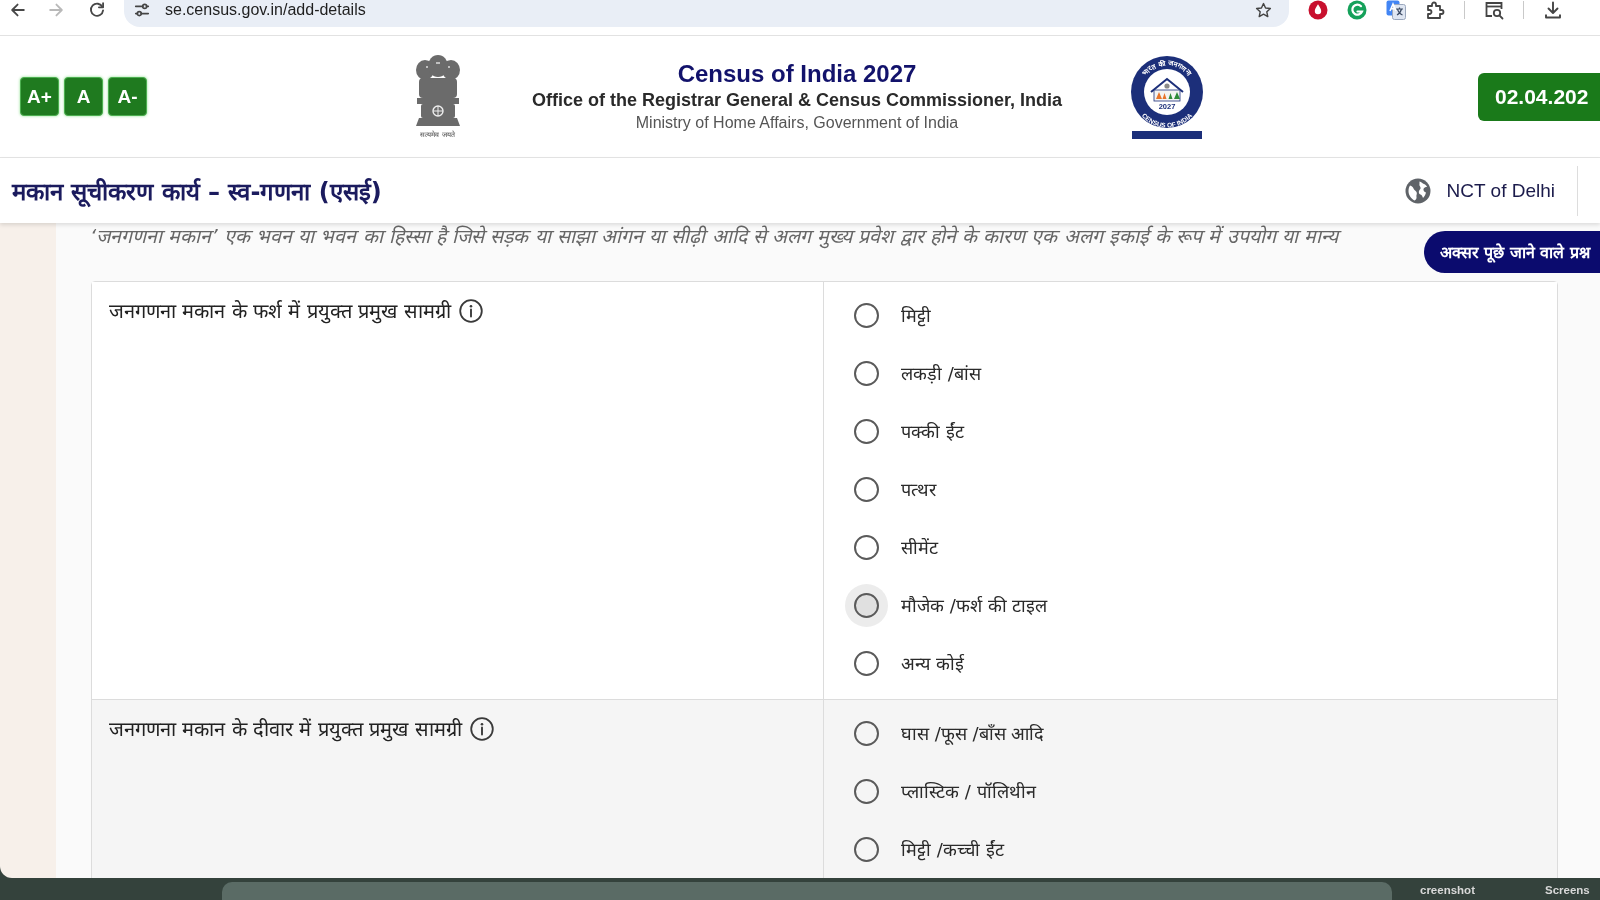 The image size is (1600, 900). What do you see at coordinates (142, 10) in the screenshot?
I see `sliders-icon` at bounding box center [142, 10].